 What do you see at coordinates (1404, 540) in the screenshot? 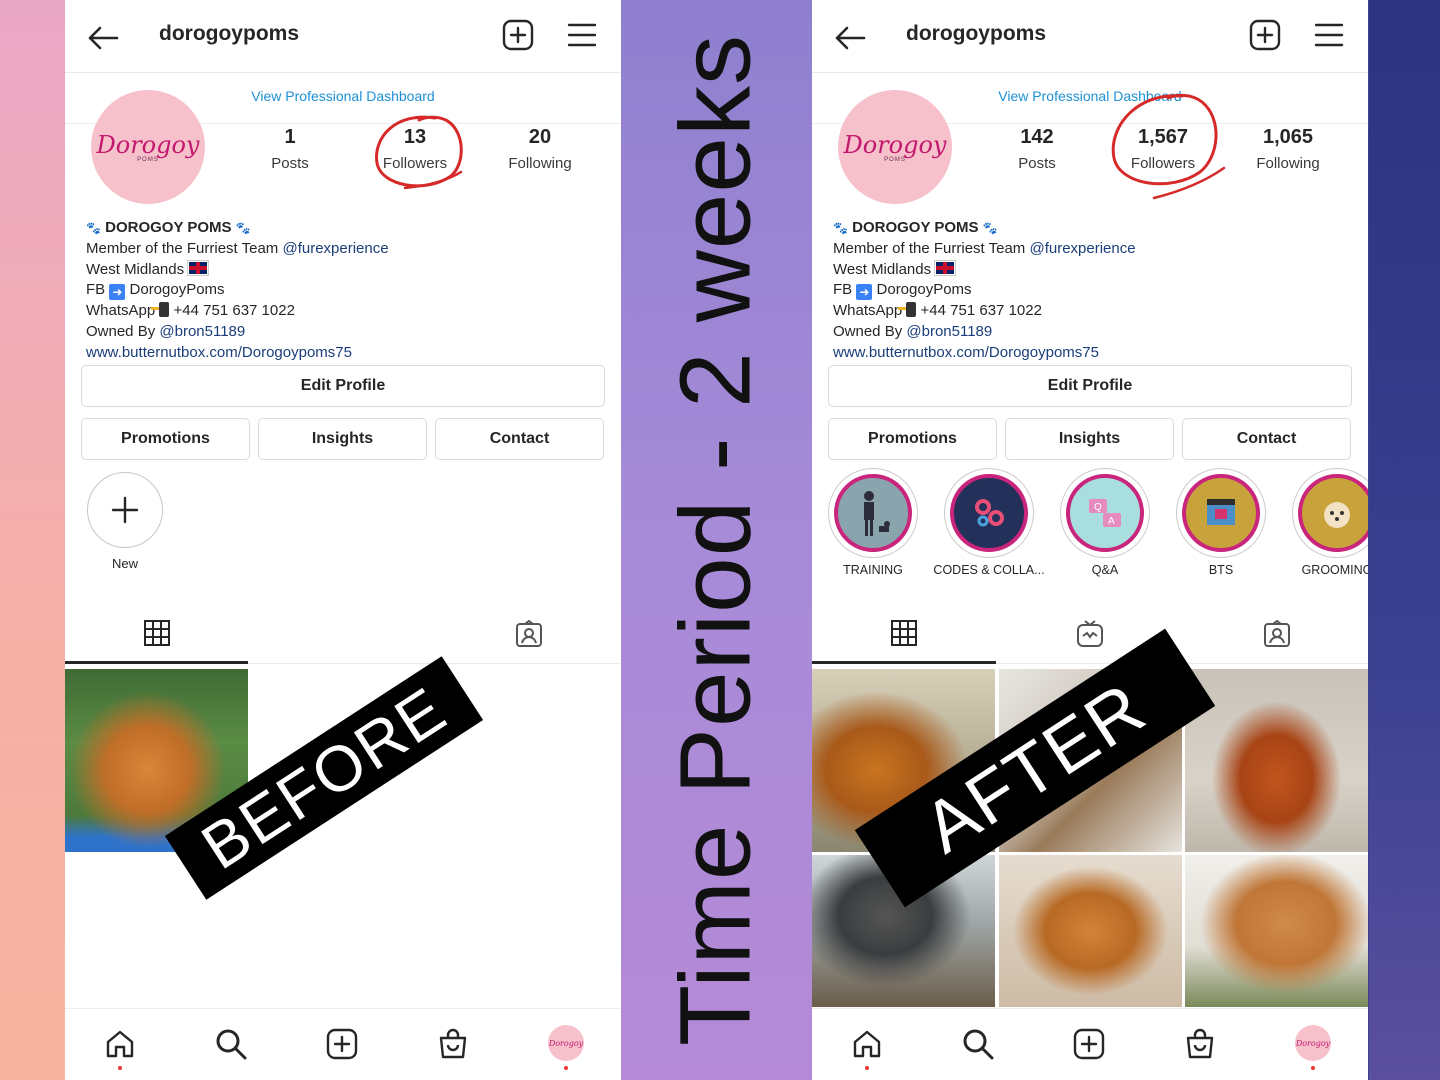
I see `background-right` at bounding box center [1404, 540].